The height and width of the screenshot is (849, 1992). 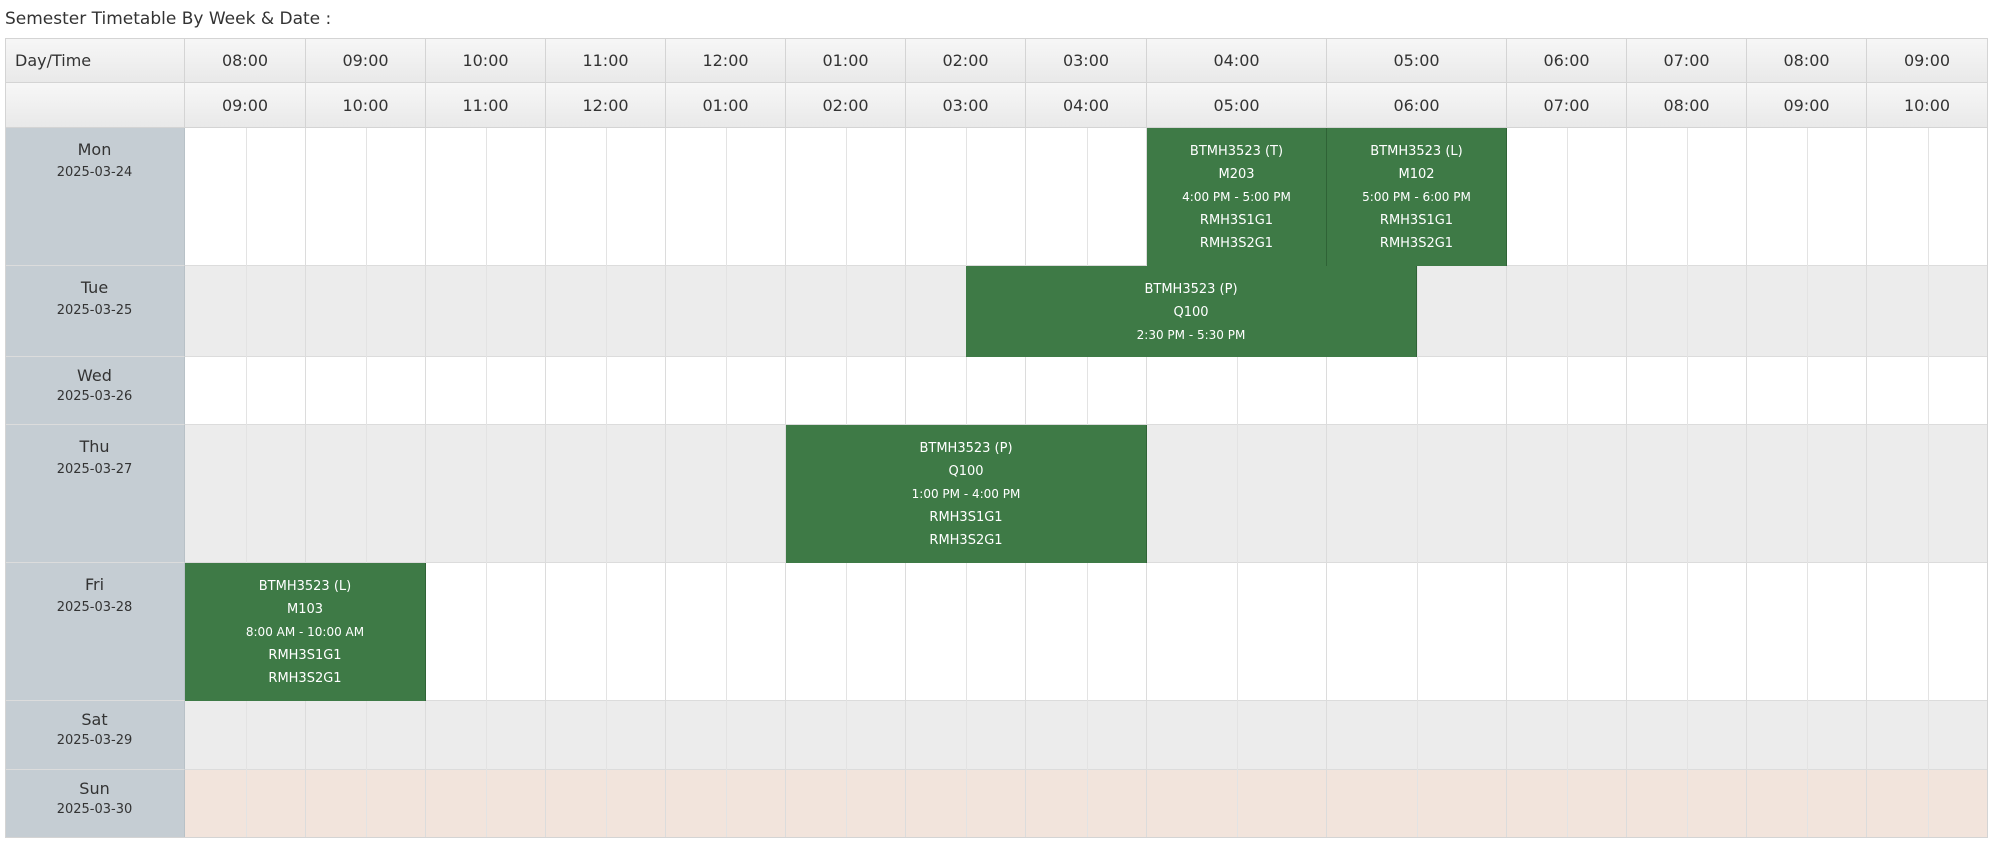 What do you see at coordinates (1416, 174) in the screenshot?
I see `session-room: M102` at bounding box center [1416, 174].